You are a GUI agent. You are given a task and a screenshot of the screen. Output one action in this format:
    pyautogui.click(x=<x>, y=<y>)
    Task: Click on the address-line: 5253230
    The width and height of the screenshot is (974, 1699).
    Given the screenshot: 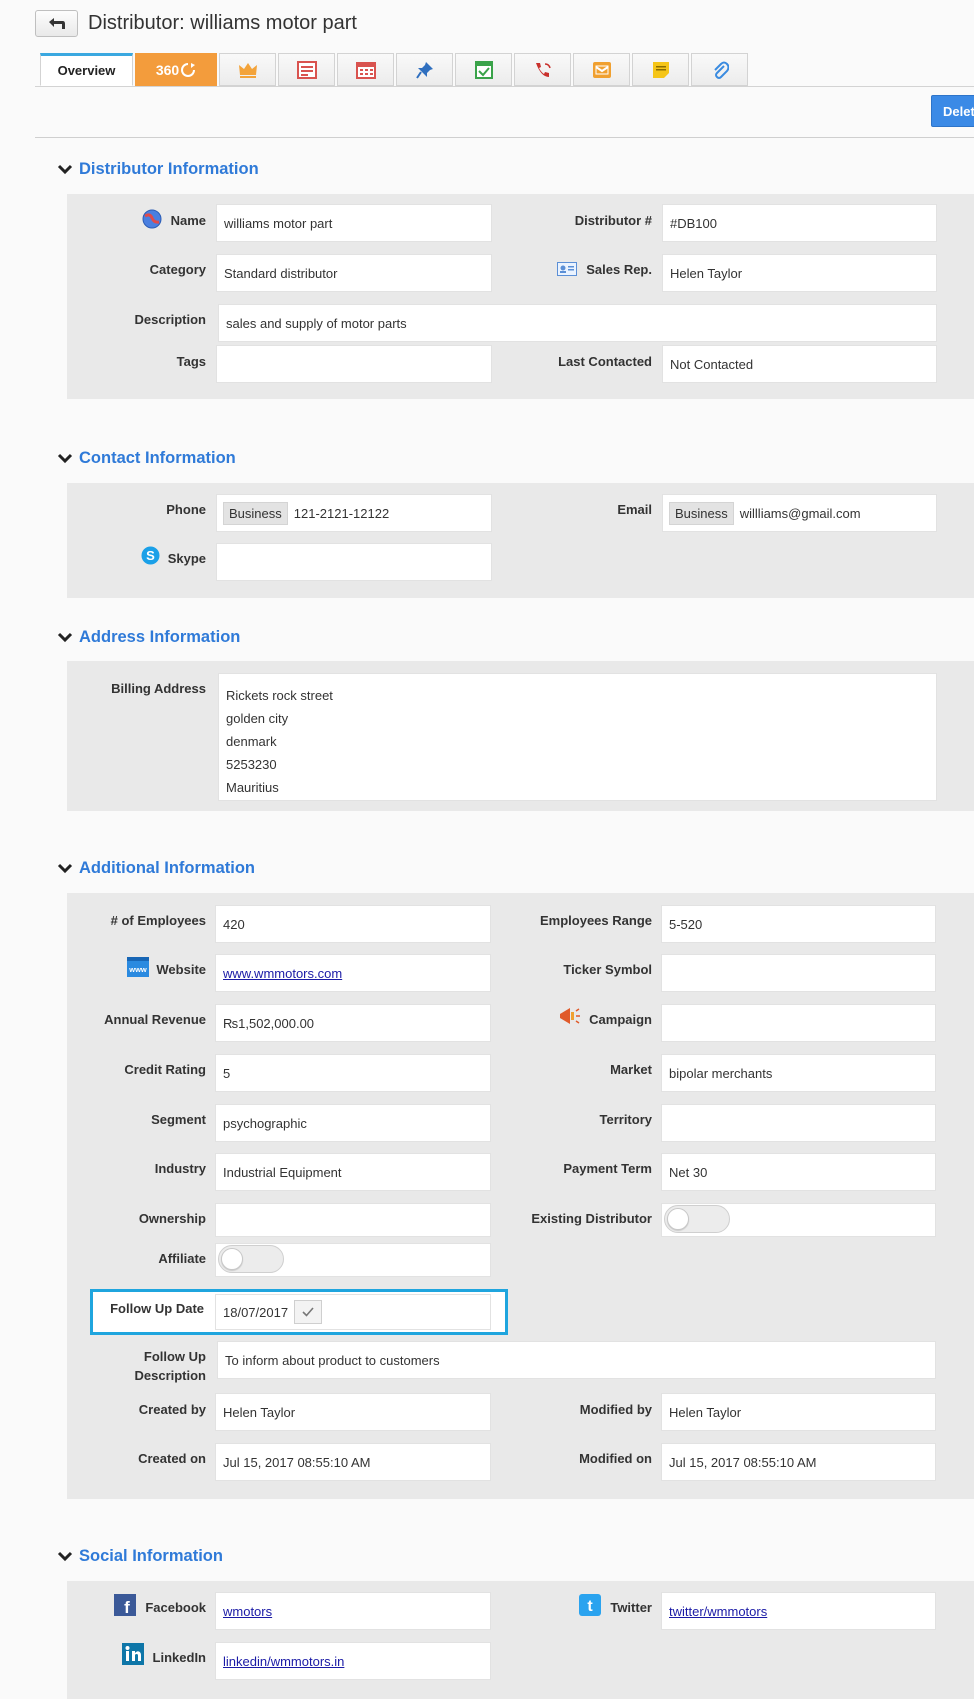 What is the action you would take?
    pyautogui.click(x=251, y=764)
    